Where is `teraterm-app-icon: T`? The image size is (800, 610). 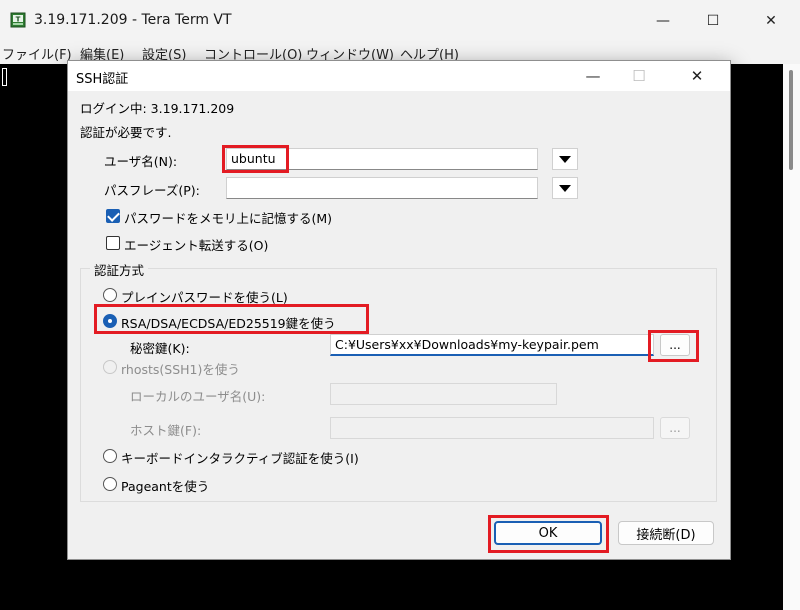 teraterm-app-icon: T is located at coordinates (18, 20).